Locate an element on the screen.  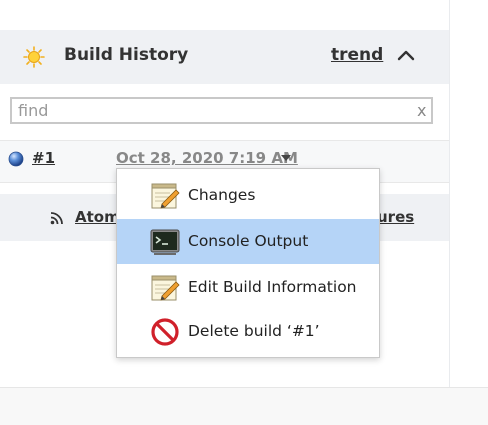
clear-search-icon: x is located at coordinates (421, 110).